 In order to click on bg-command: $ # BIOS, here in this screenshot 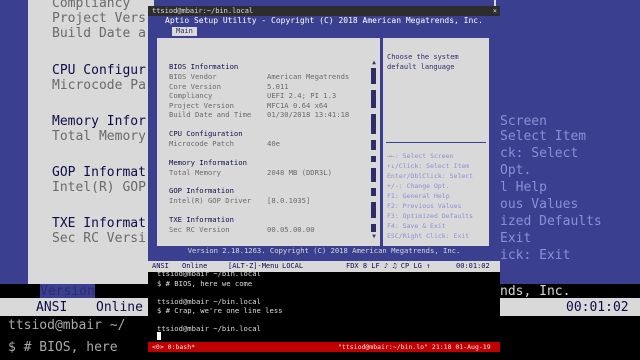, I will do `click(63, 347)`.